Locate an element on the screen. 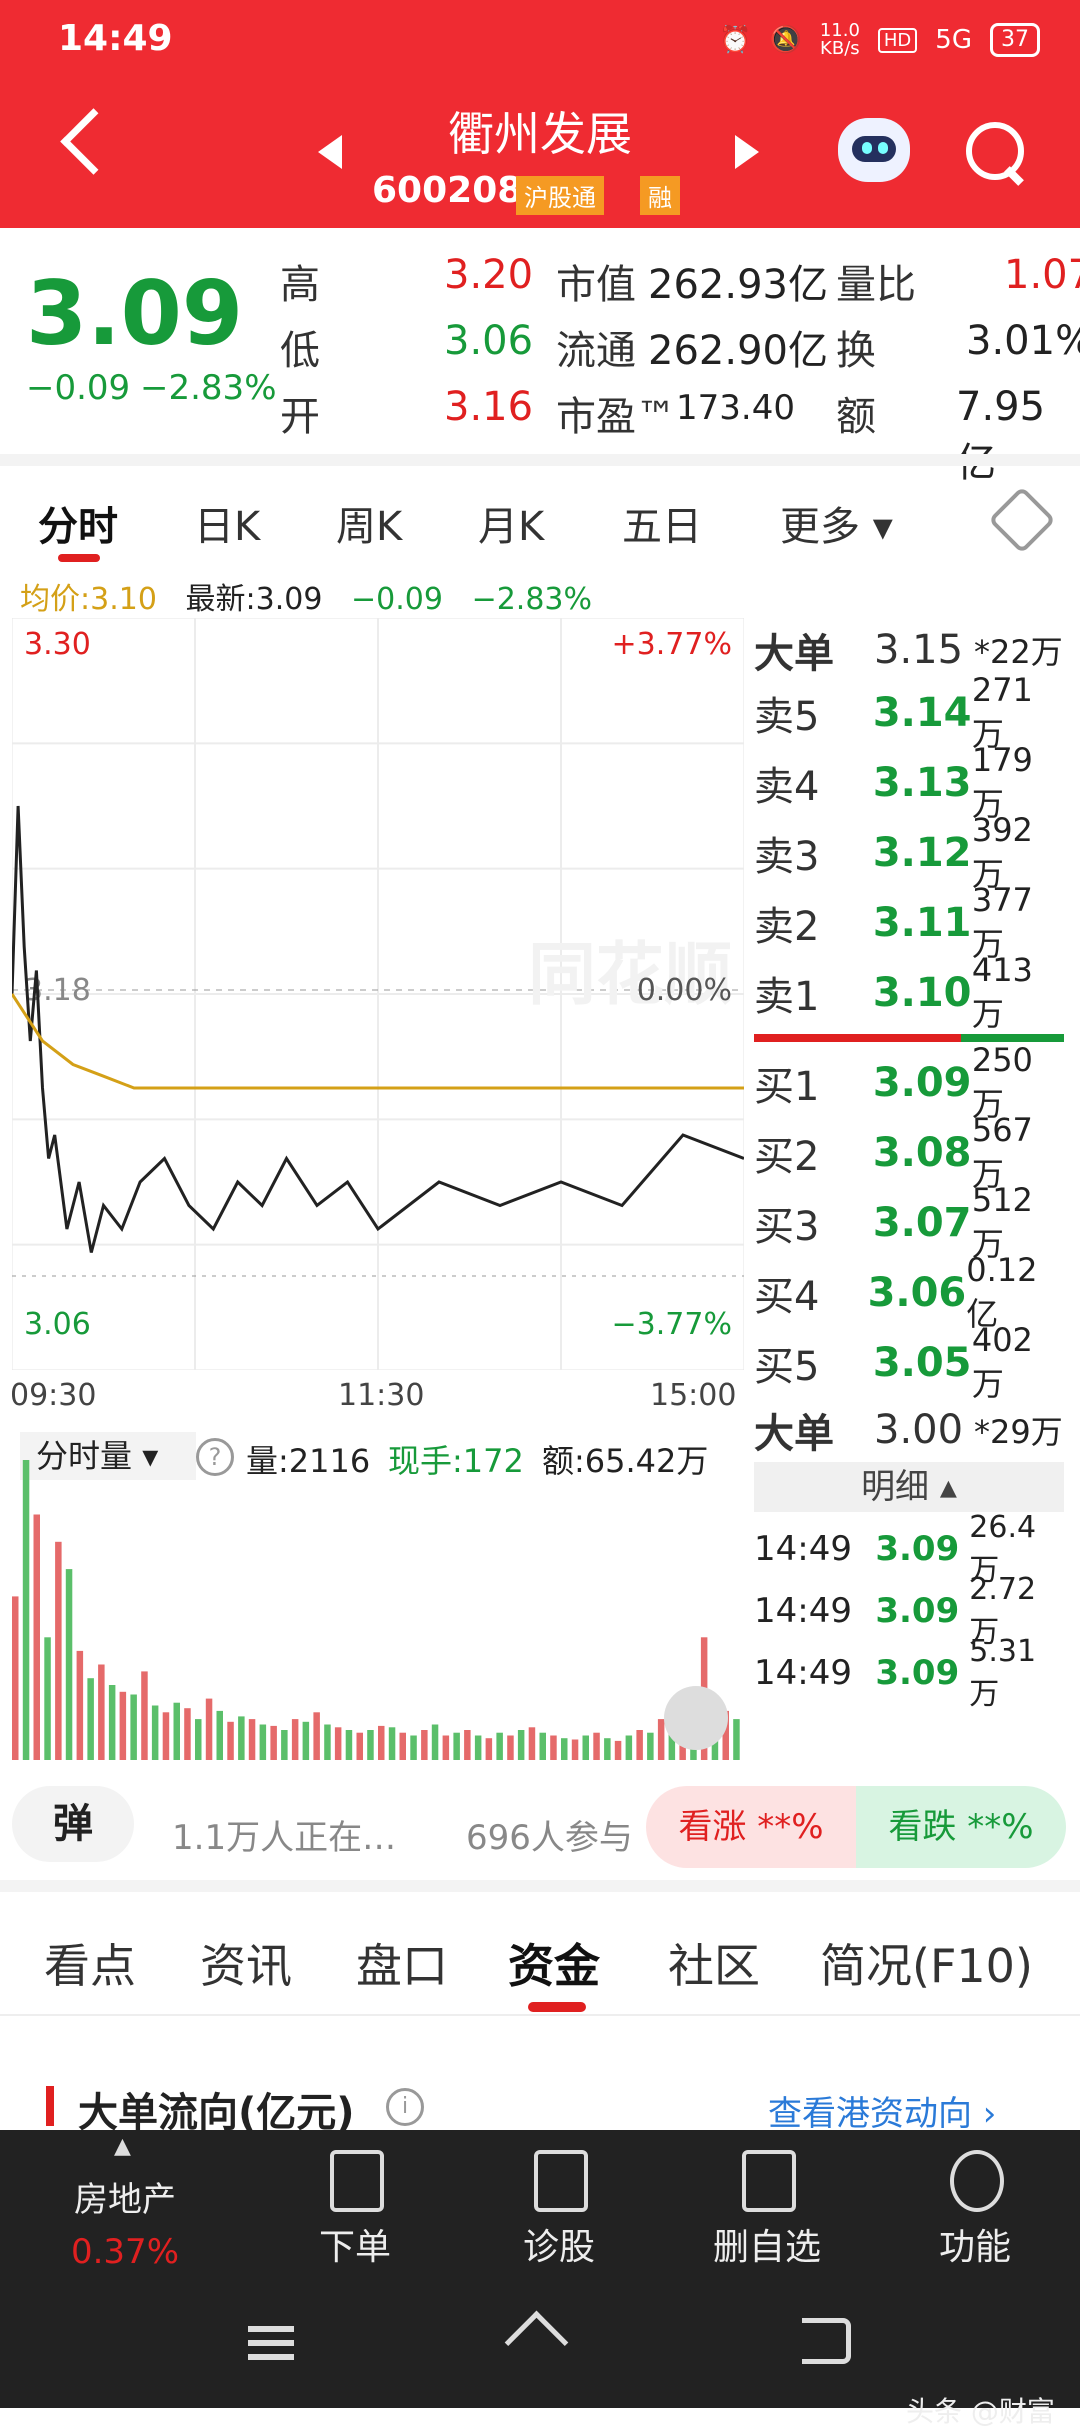  bid-row-5: 买5 3.05 402万 is located at coordinates (909, 1362).